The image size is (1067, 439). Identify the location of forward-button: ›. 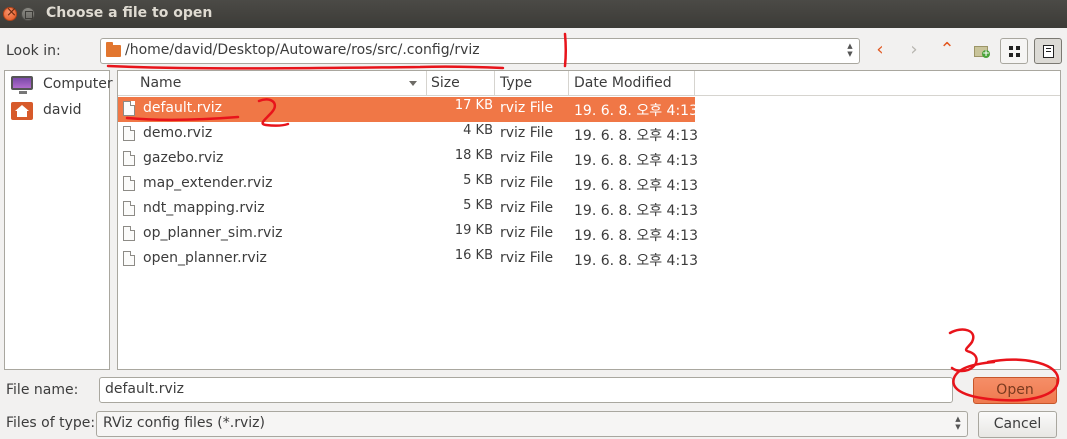
(914, 51).